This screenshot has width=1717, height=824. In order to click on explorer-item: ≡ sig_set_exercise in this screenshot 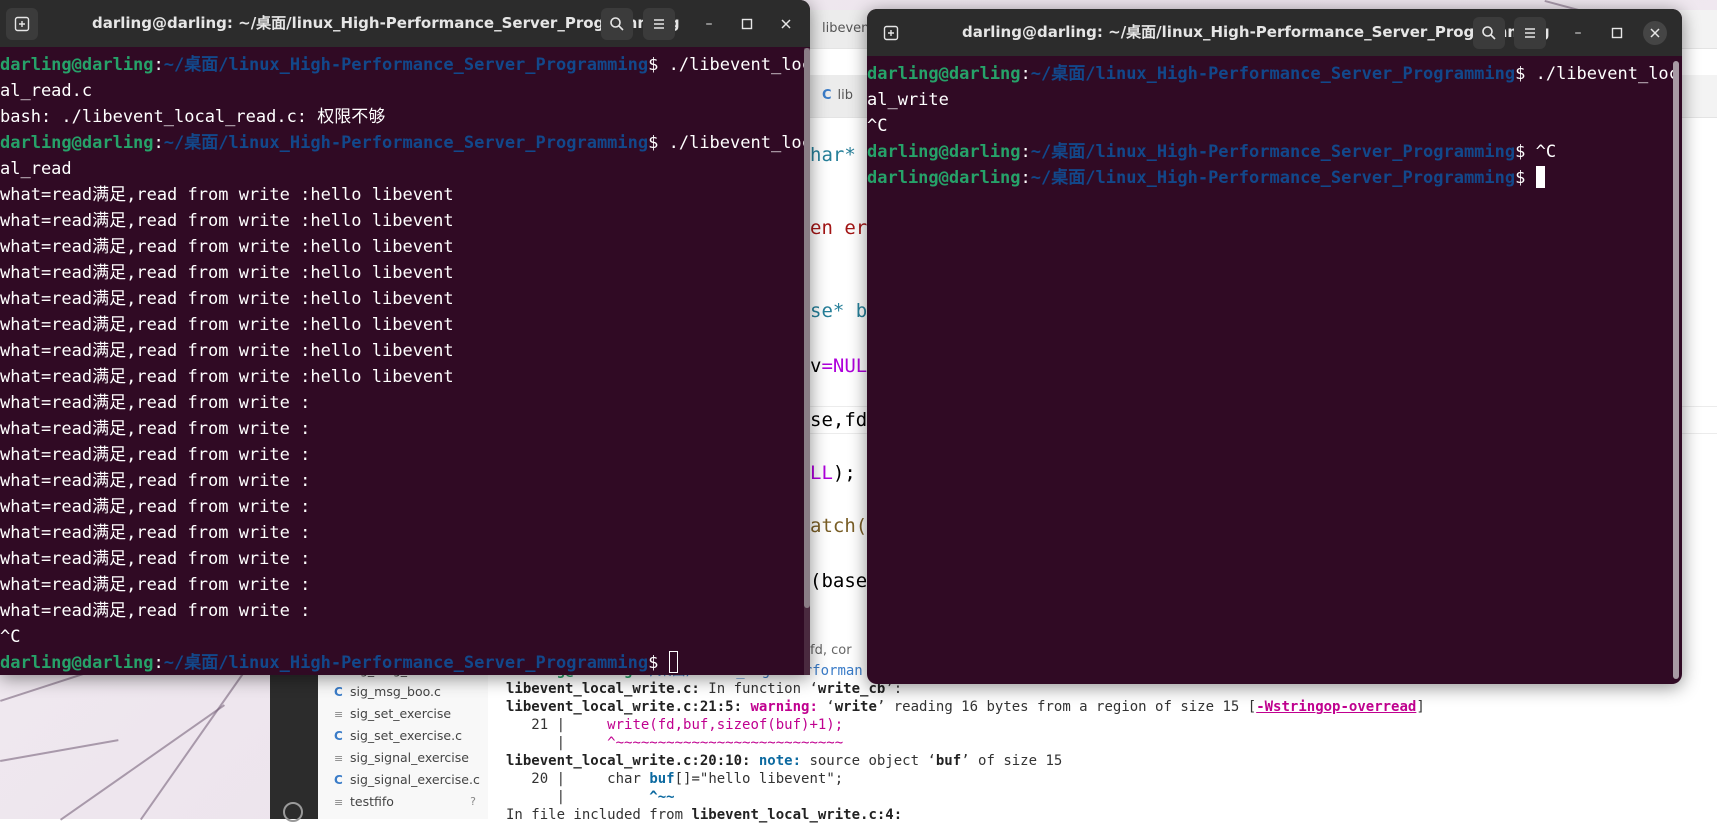, I will do `click(409, 714)`.